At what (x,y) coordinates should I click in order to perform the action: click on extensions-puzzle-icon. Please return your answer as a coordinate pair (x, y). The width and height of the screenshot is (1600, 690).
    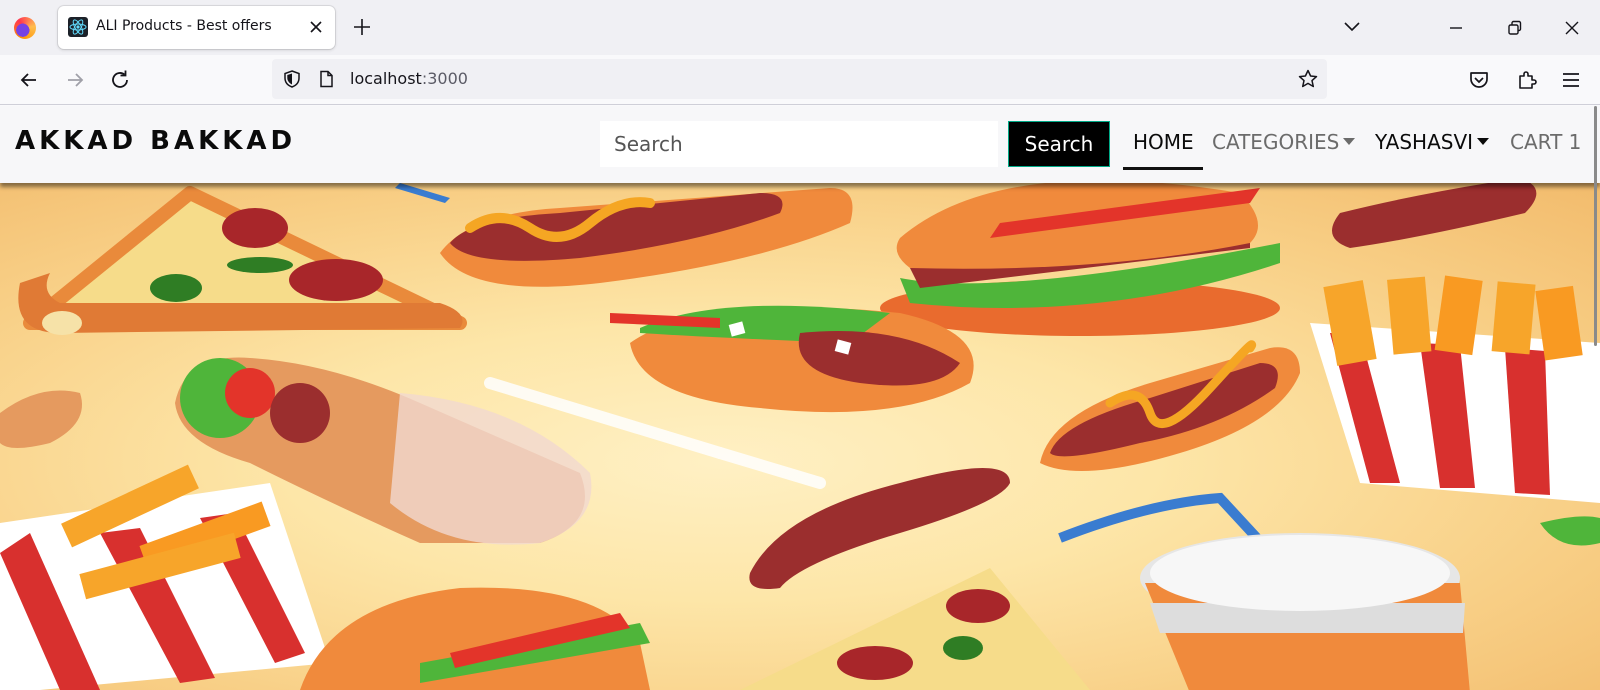
    Looking at the image, I should click on (1527, 80).